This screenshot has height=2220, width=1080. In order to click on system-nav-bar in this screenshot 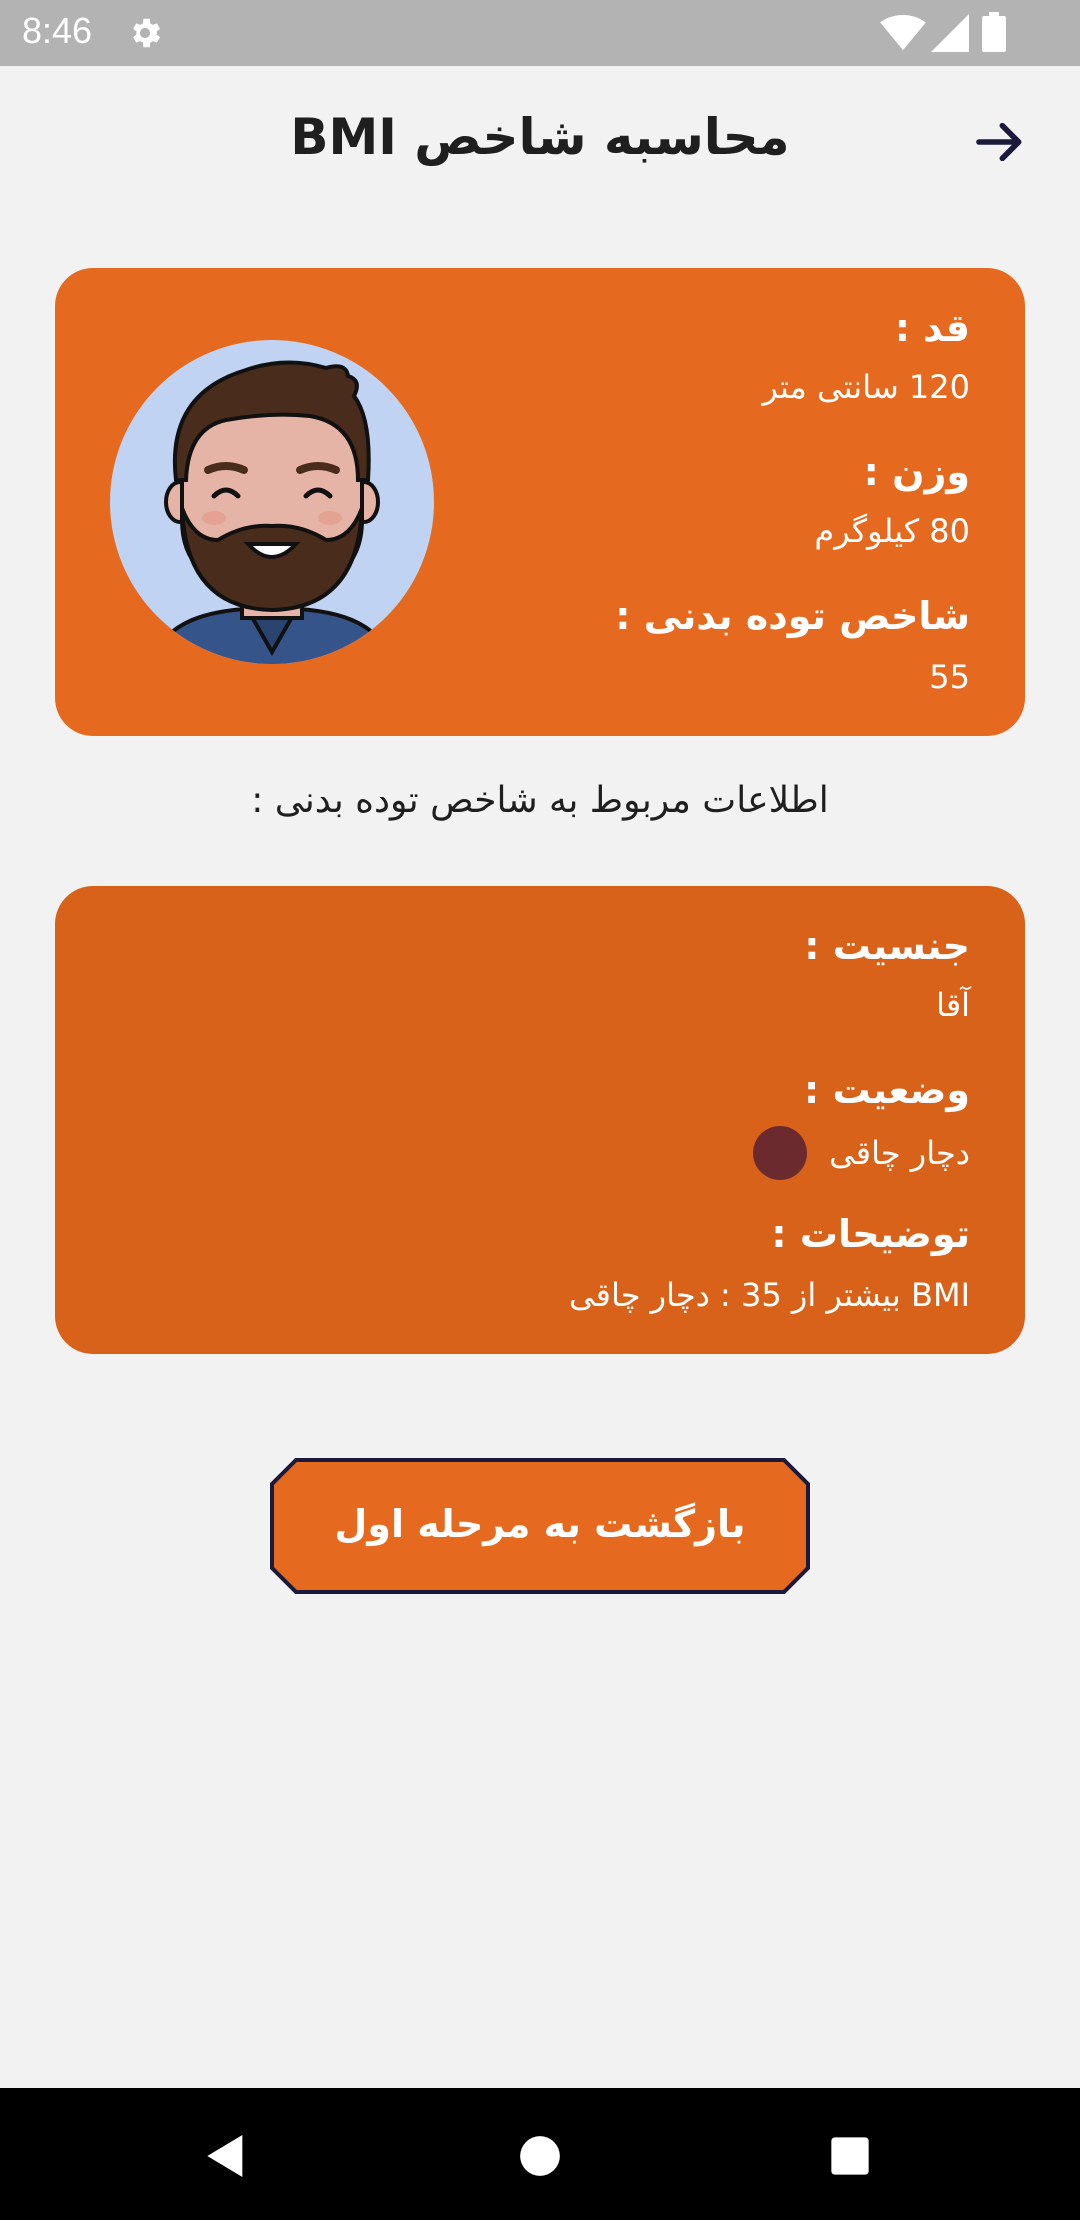, I will do `click(540, 2154)`.